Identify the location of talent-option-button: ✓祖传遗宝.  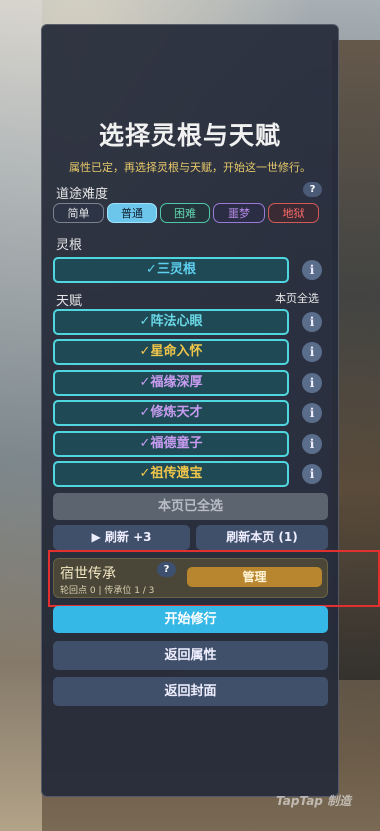
(171, 474).